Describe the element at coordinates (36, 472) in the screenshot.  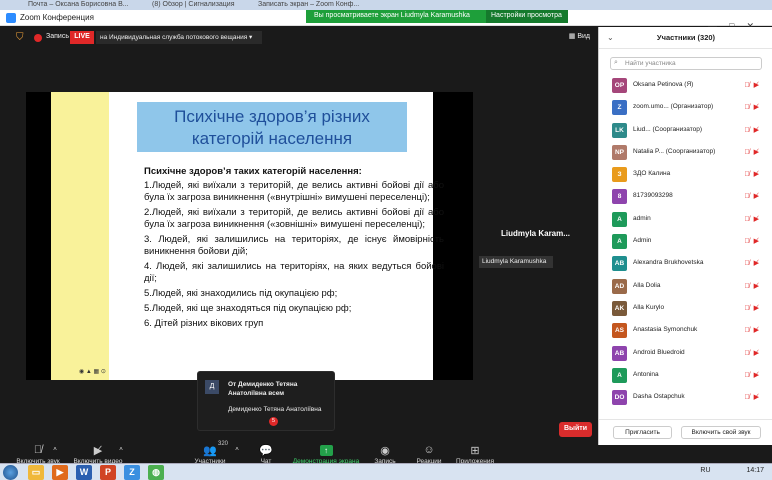
I see `folder-icon: ▭` at that location.